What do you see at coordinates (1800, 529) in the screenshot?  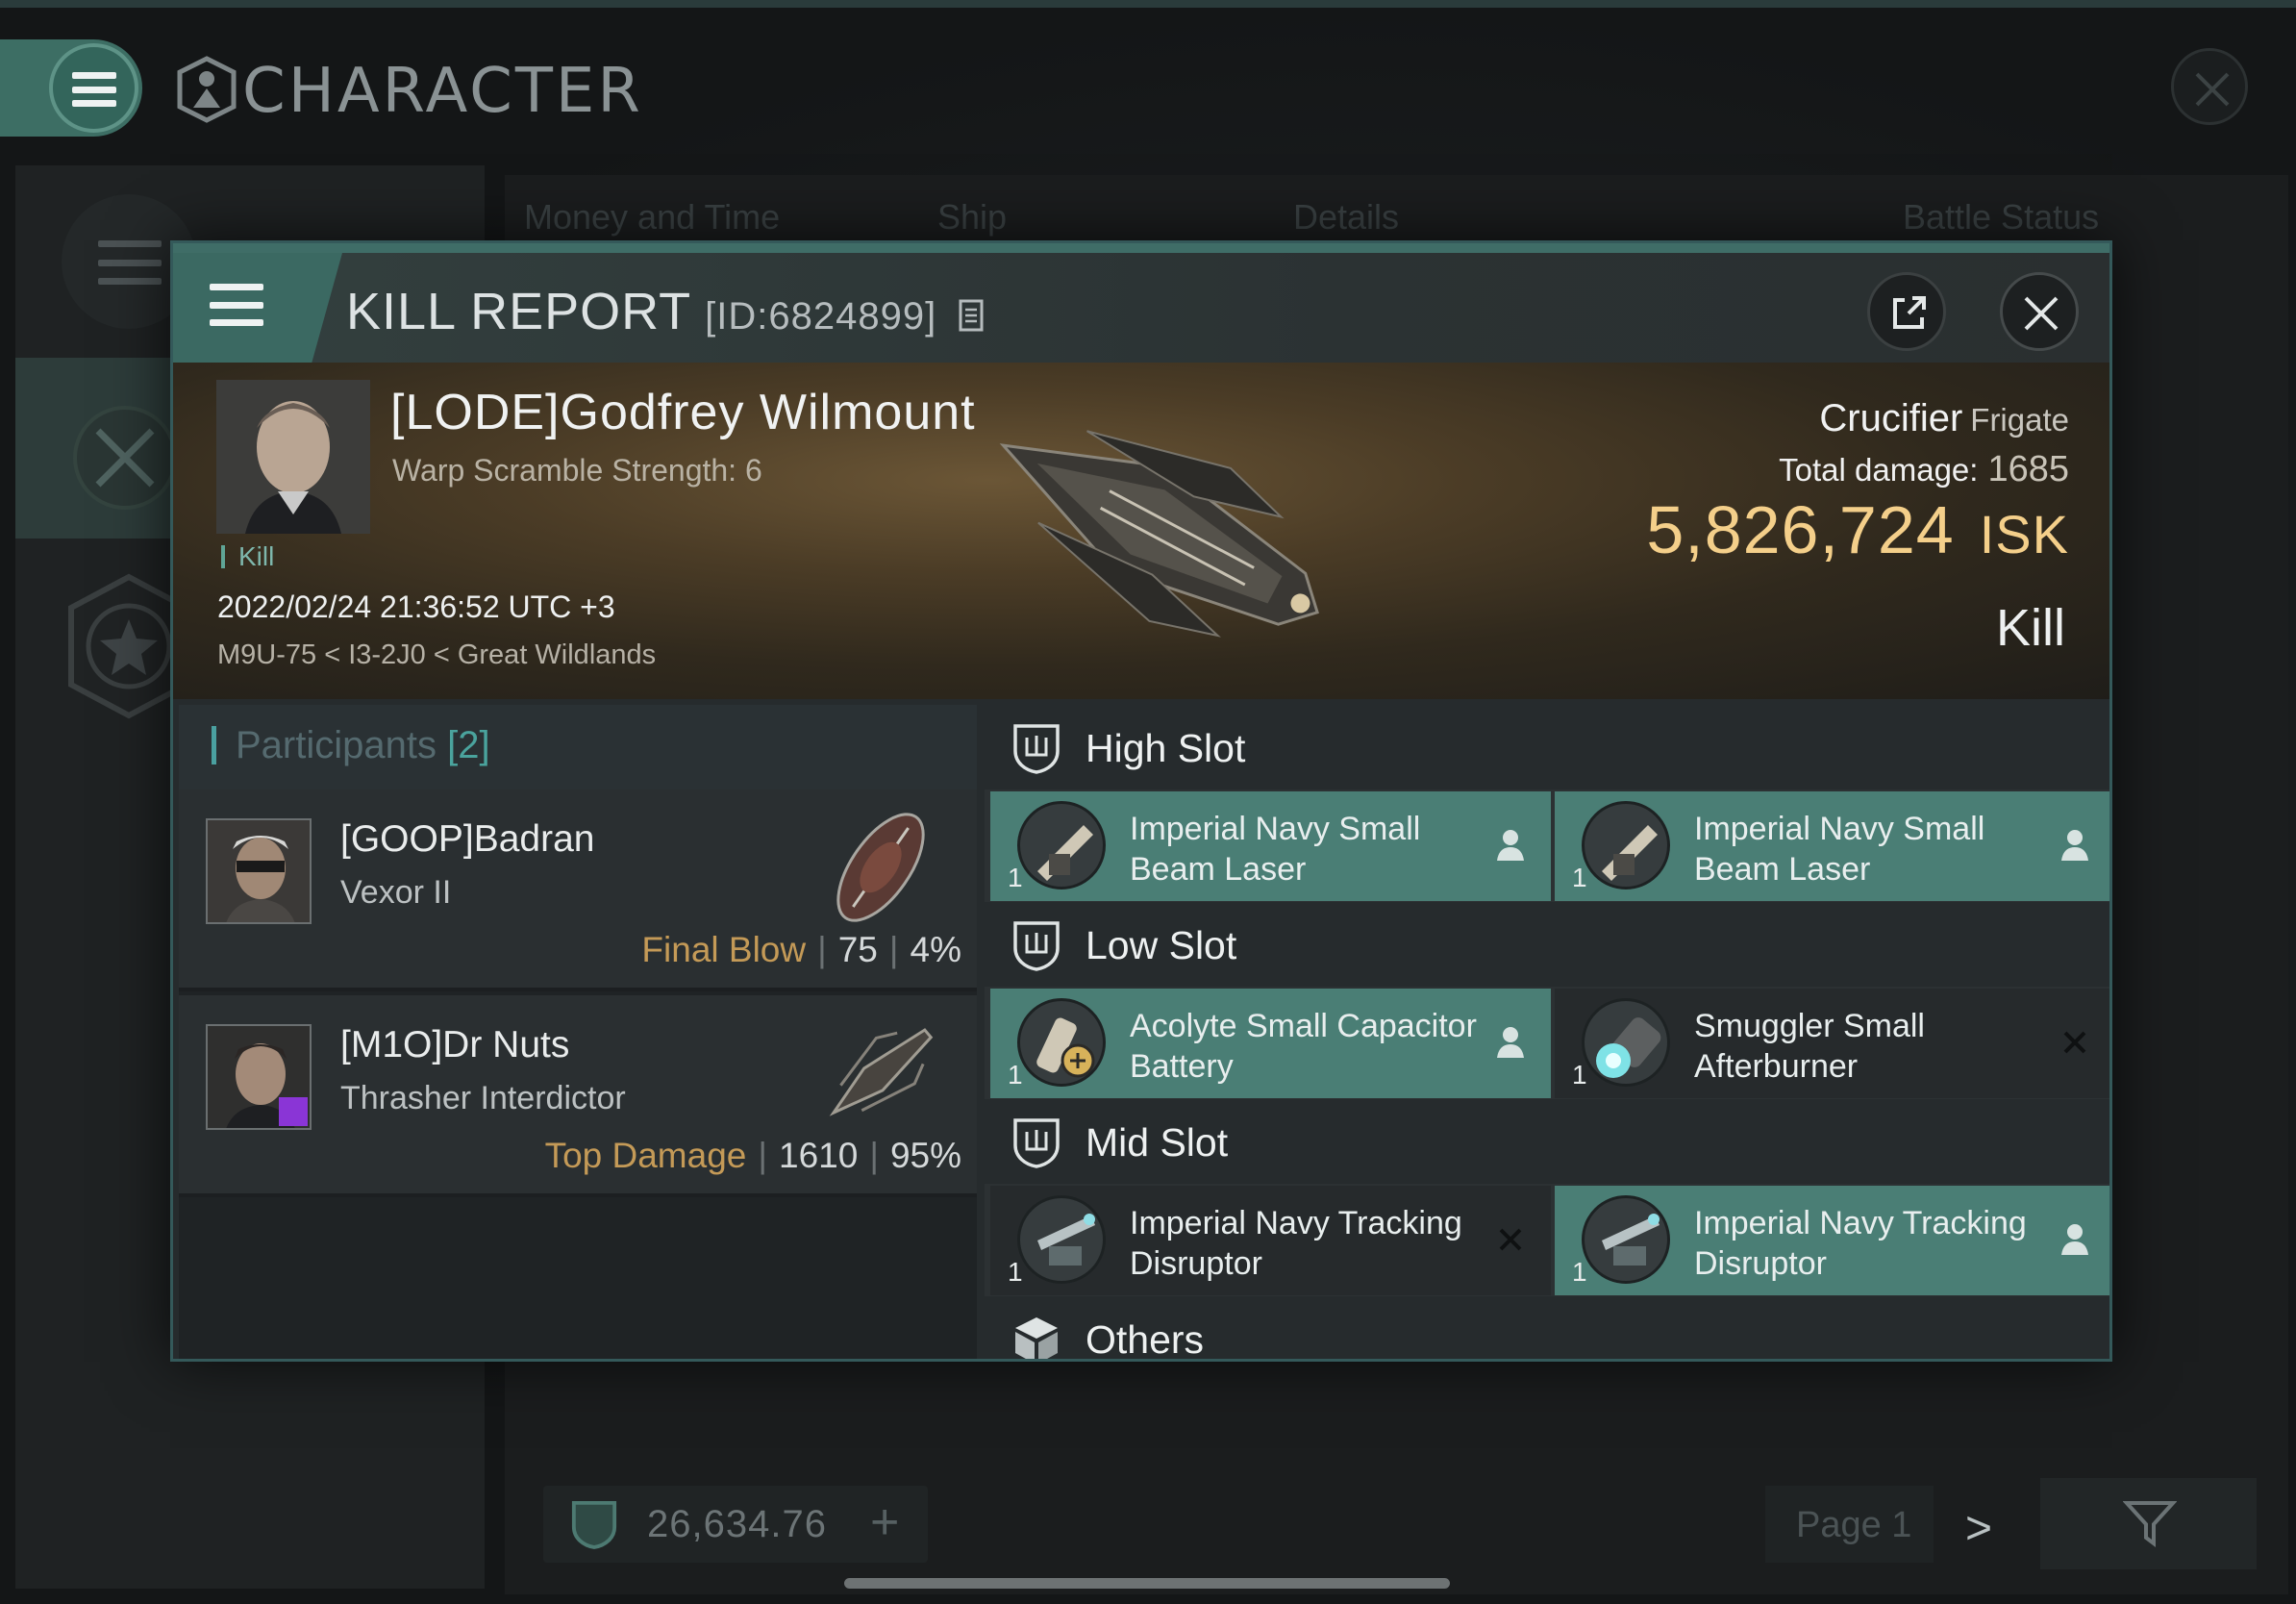 I see `isk-amount: 5,826,724` at bounding box center [1800, 529].